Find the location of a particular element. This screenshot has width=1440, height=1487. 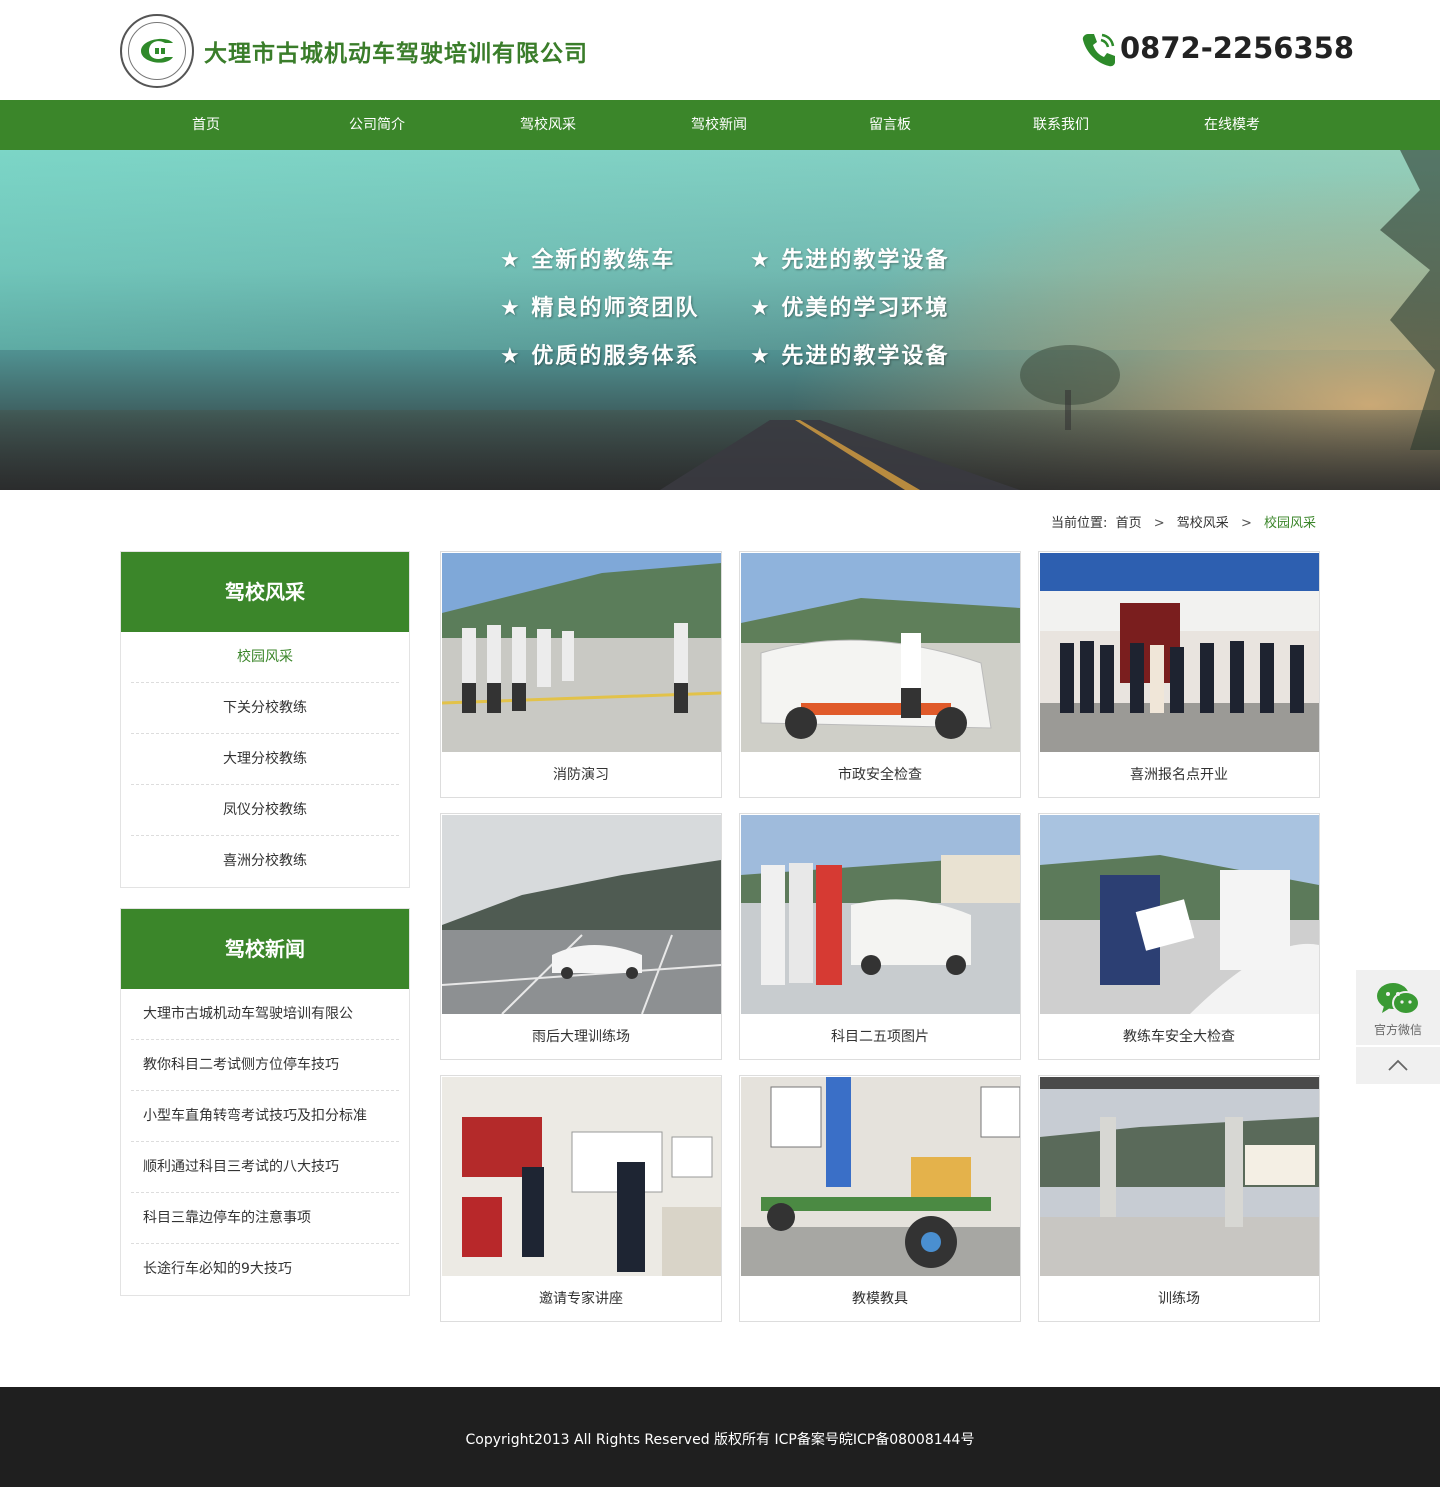

nav-news: 驾校新闻 is located at coordinates (719, 125).